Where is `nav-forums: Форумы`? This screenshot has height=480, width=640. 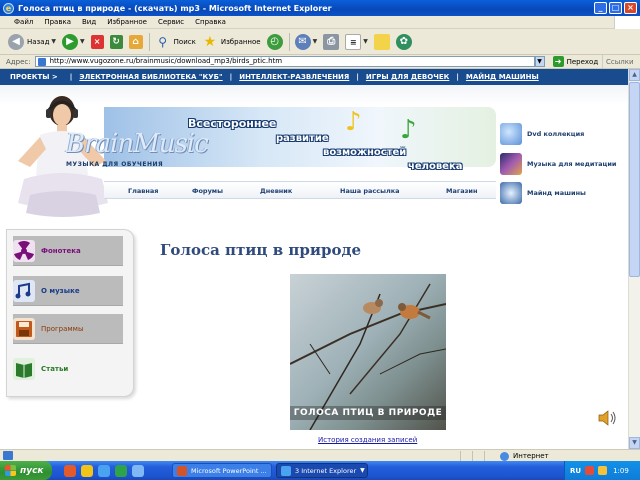 nav-forums: Форумы is located at coordinates (207, 191).